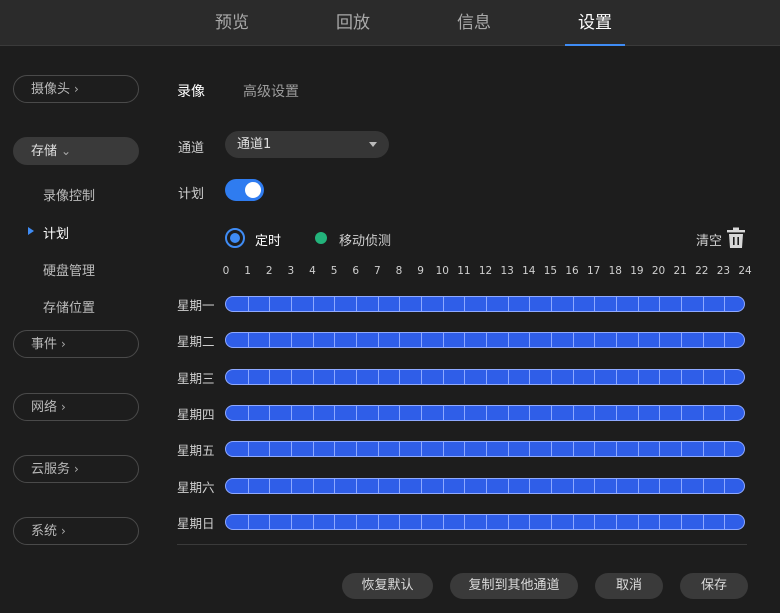 The height and width of the screenshot is (613, 780). Describe the element at coordinates (196, 305) in the screenshot. I see `day-label: 星期一` at that location.